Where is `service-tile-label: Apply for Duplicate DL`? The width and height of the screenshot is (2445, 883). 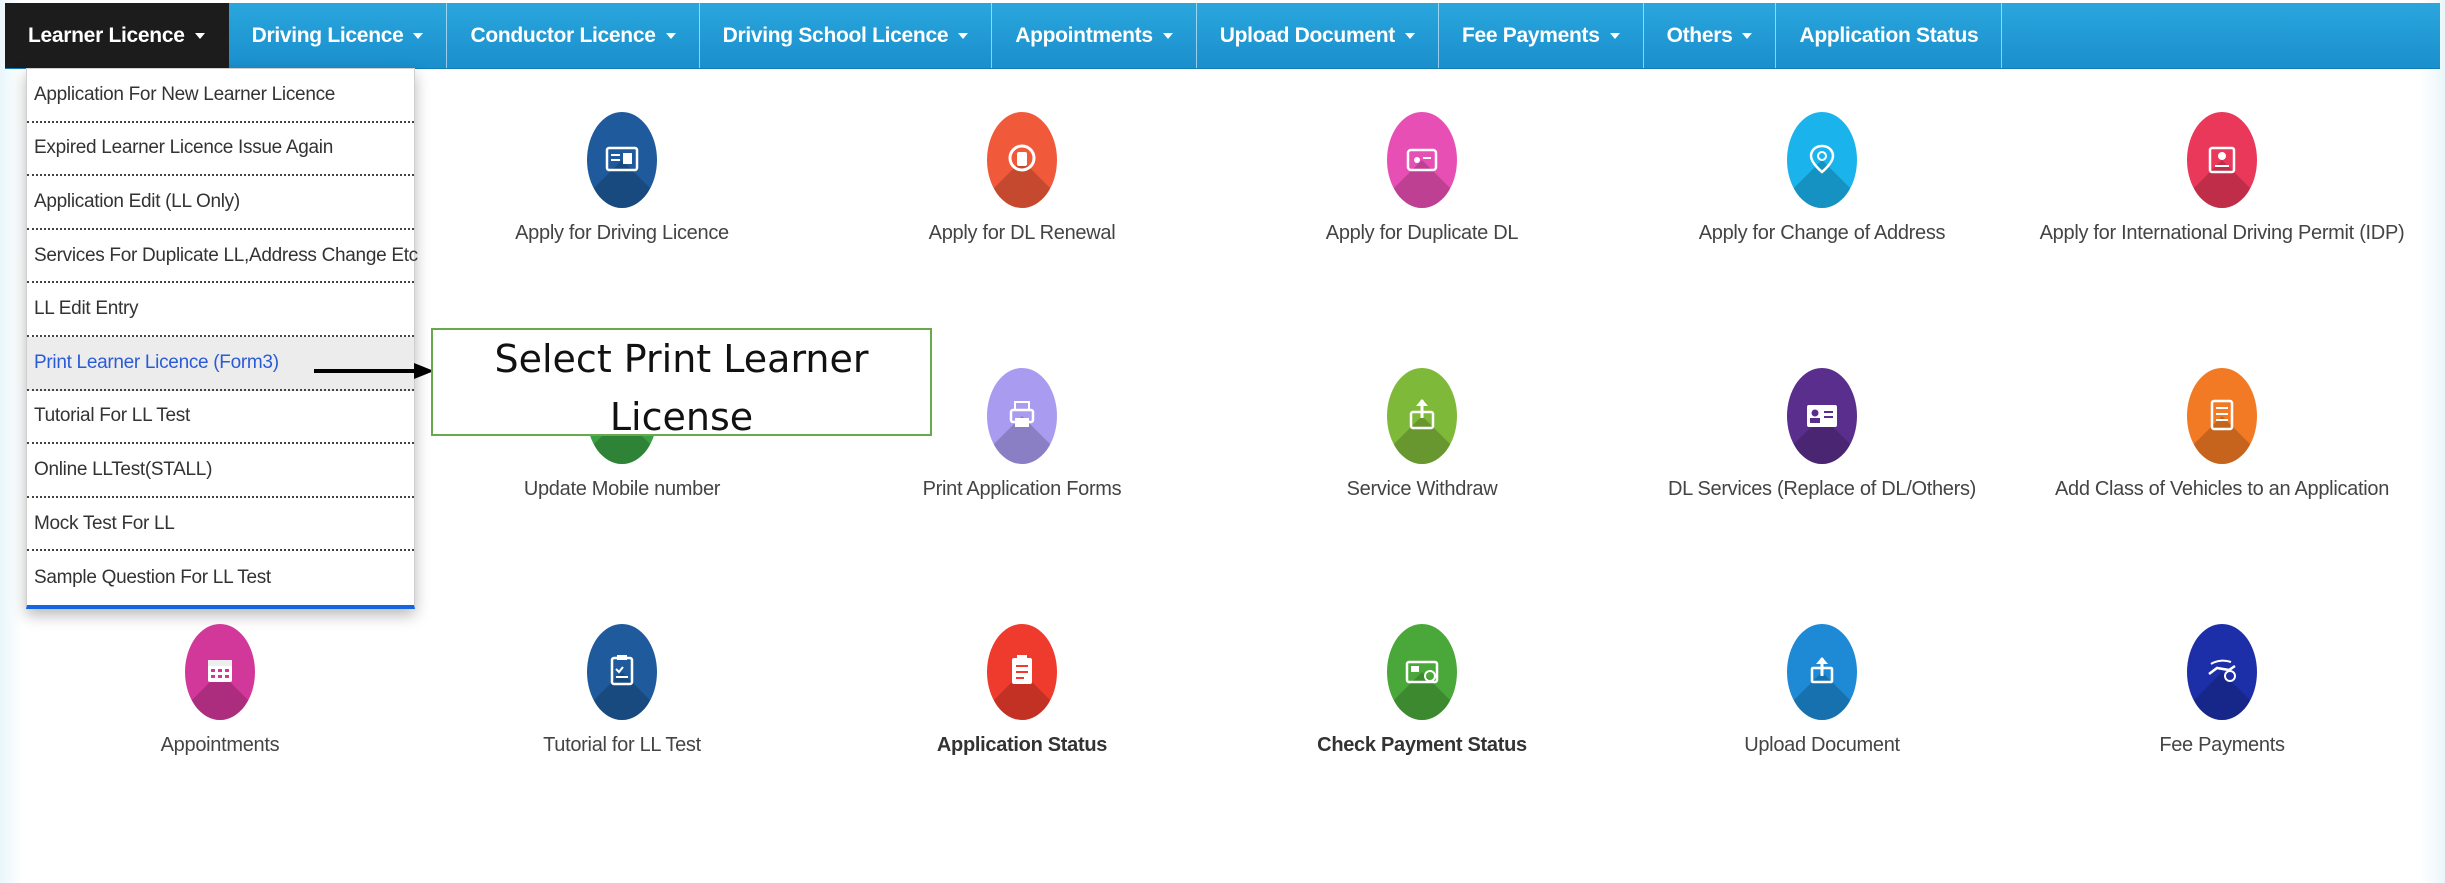
service-tile-label: Apply for Duplicate DL is located at coordinates (1422, 233).